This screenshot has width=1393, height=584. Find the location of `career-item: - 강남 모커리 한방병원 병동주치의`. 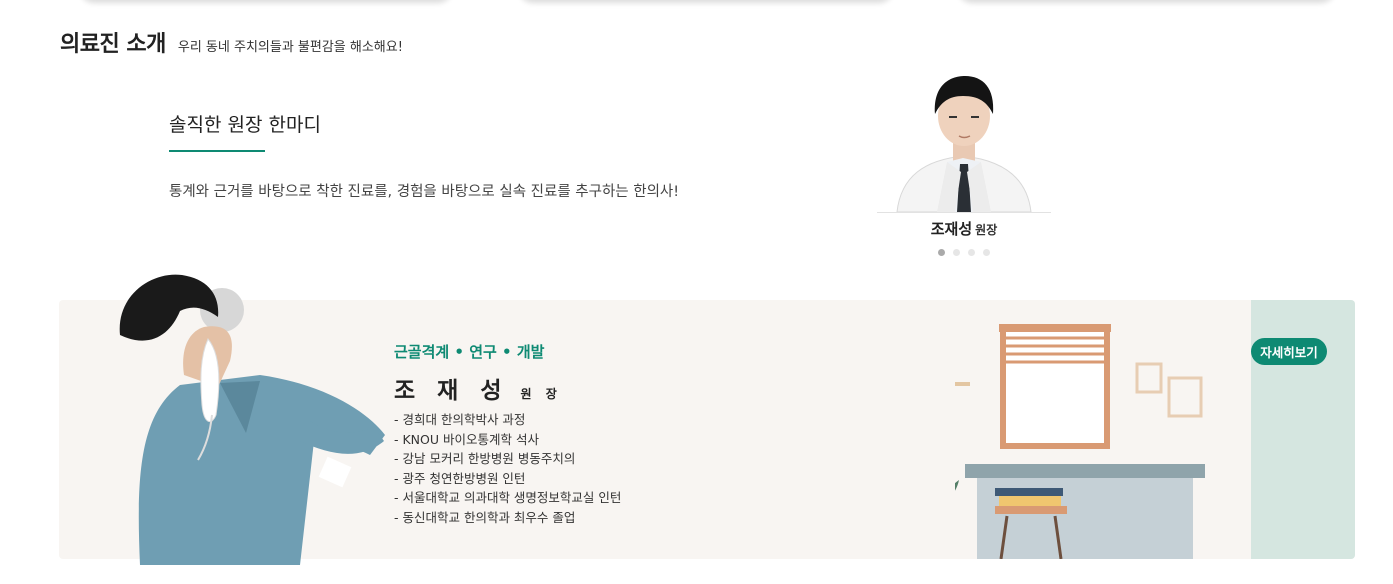

career-item: - 강남 모커리 한방병원 병동주치의 is located at coordinates (485, 459).